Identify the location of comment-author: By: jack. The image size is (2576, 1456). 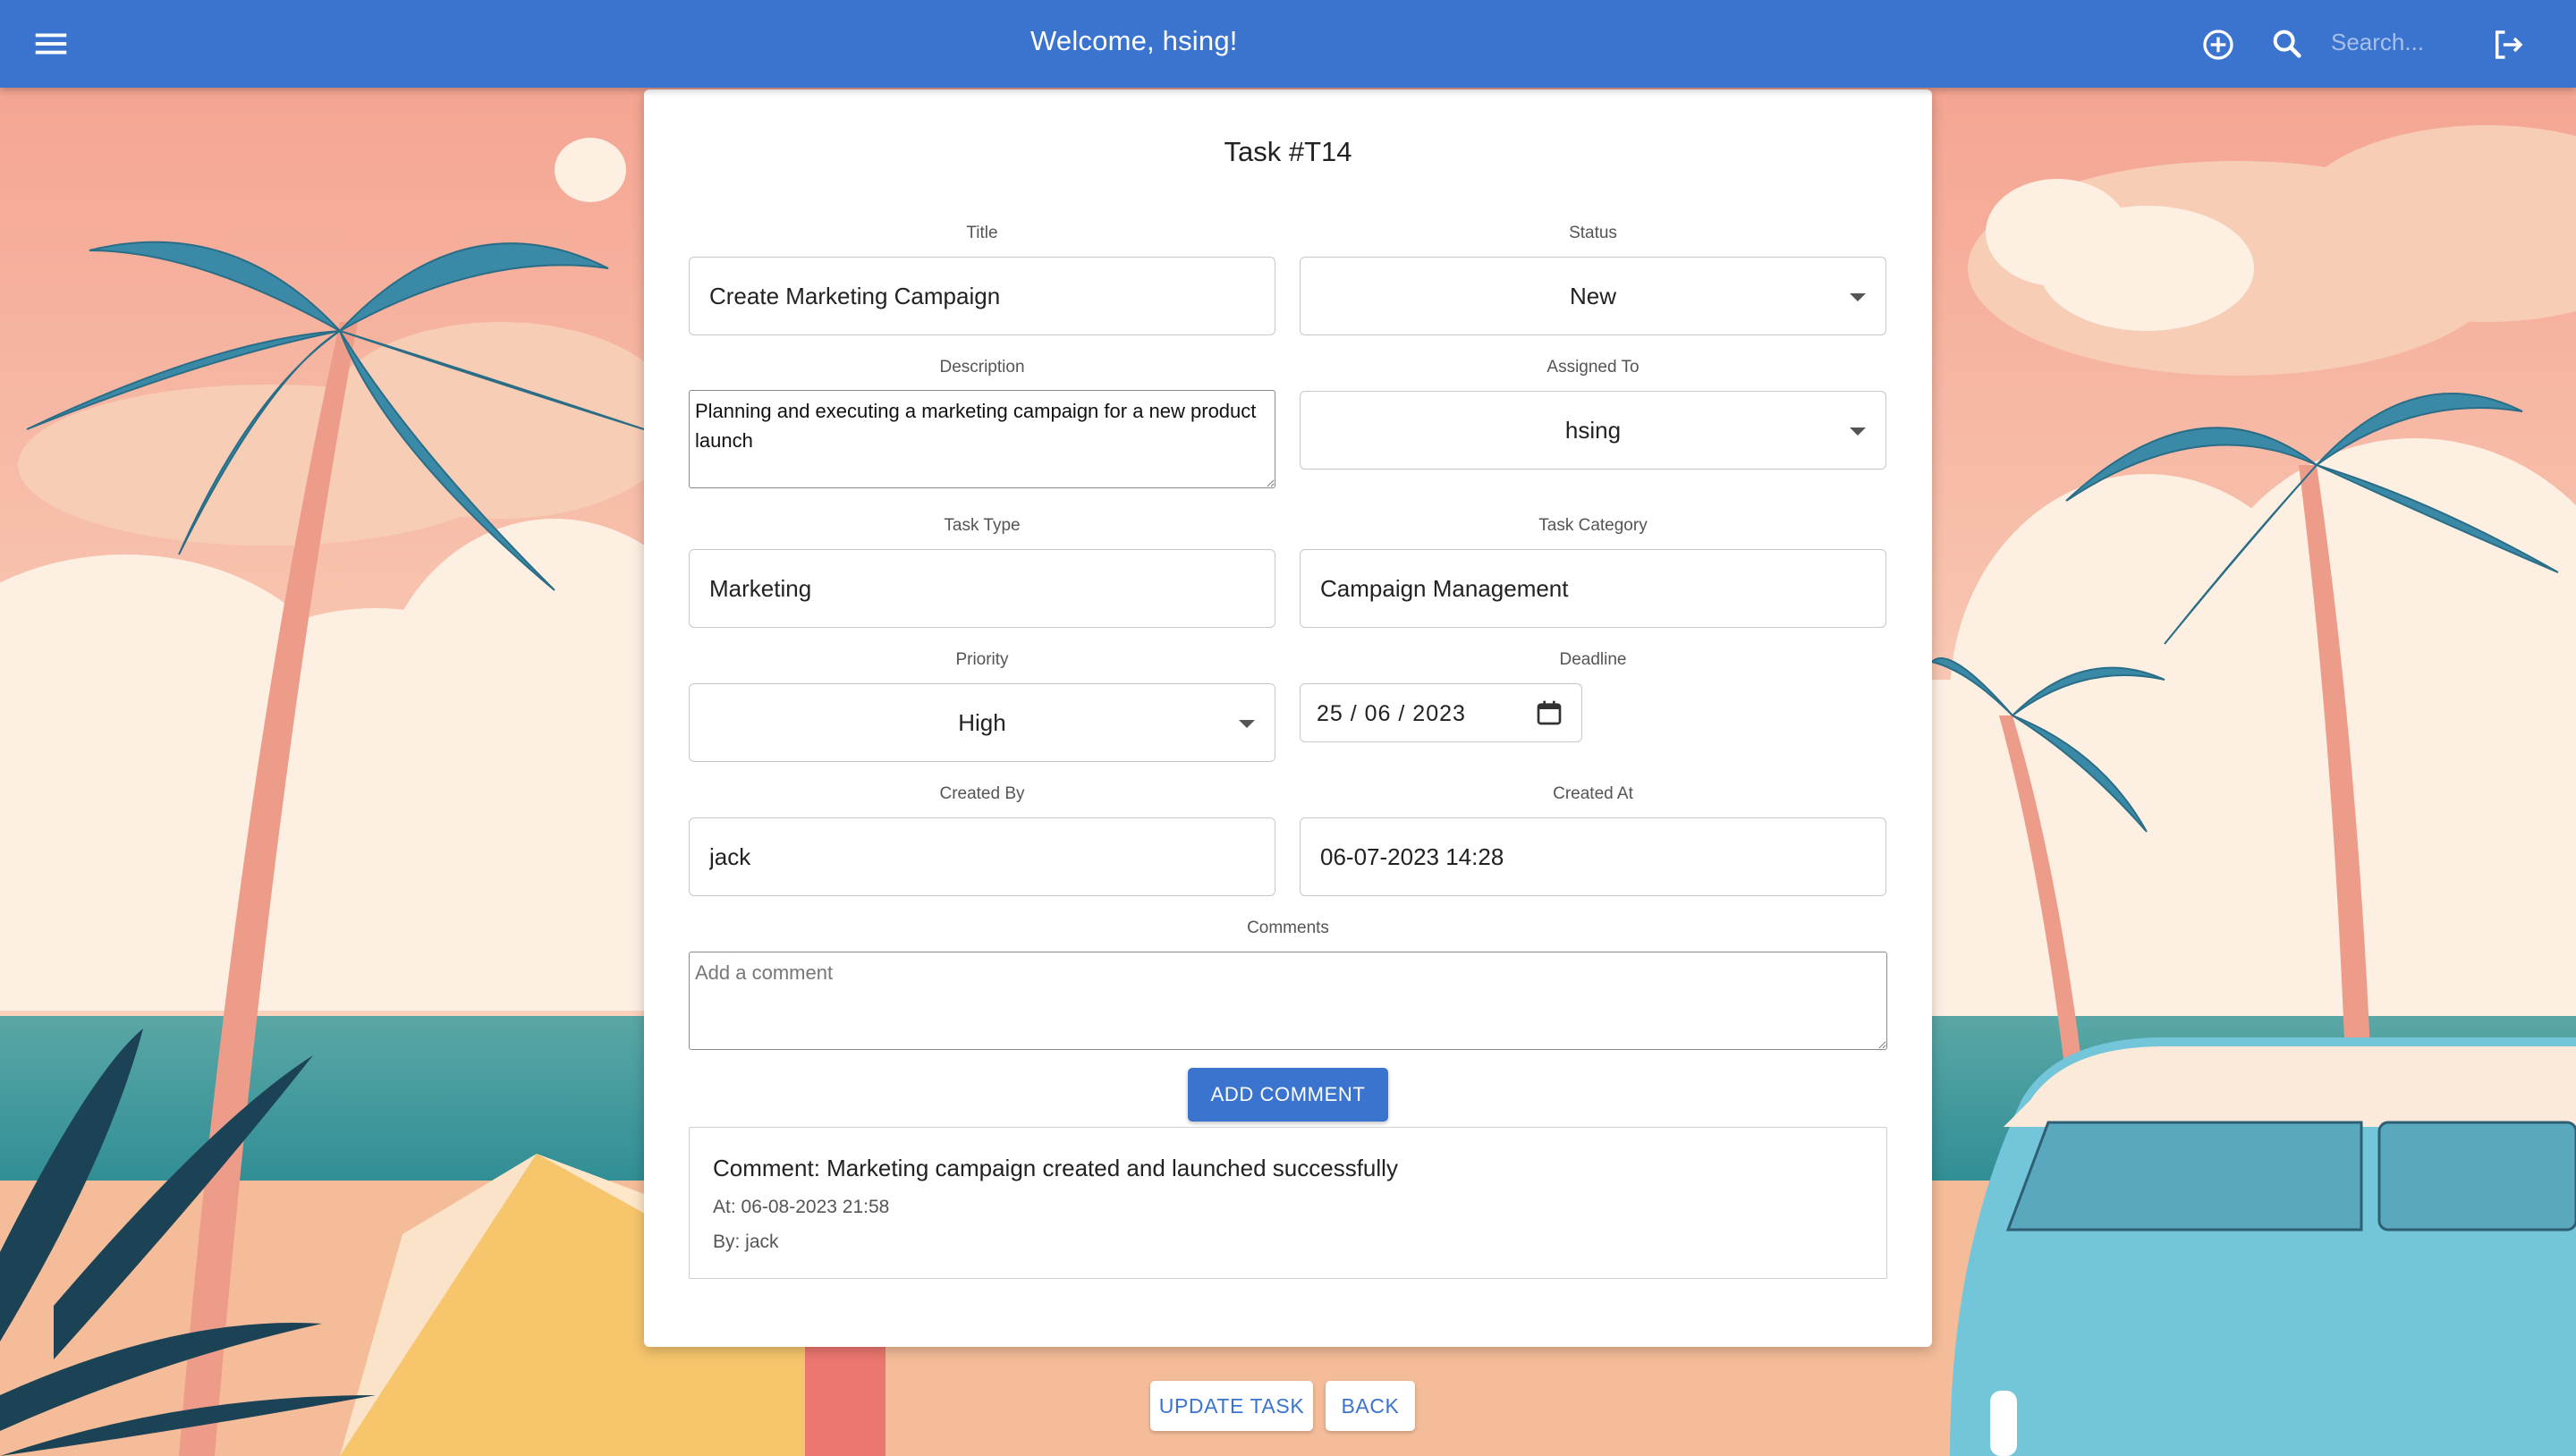
(746, 1242).